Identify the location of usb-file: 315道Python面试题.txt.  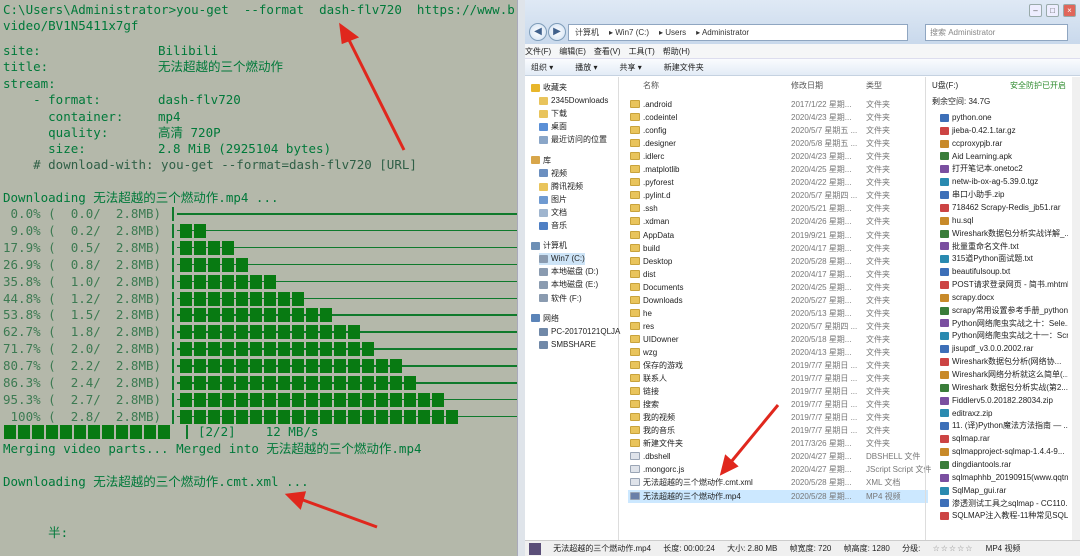
(1004, 259).